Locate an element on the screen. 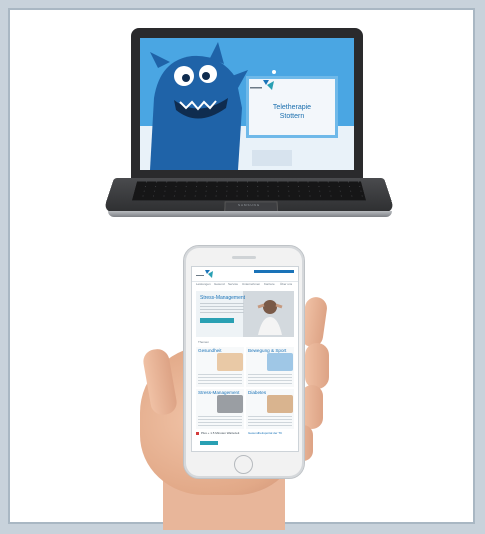  laptop-front-edge is located at coordinates (250, 214).